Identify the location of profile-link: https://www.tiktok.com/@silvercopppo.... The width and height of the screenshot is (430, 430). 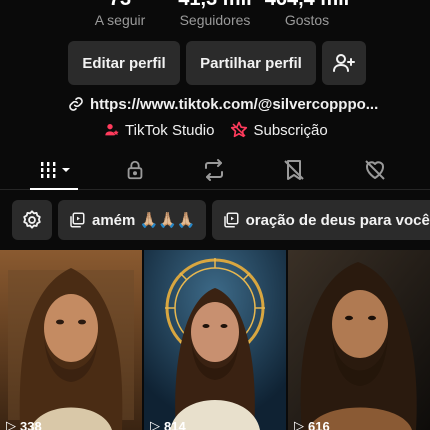
(223, 104).